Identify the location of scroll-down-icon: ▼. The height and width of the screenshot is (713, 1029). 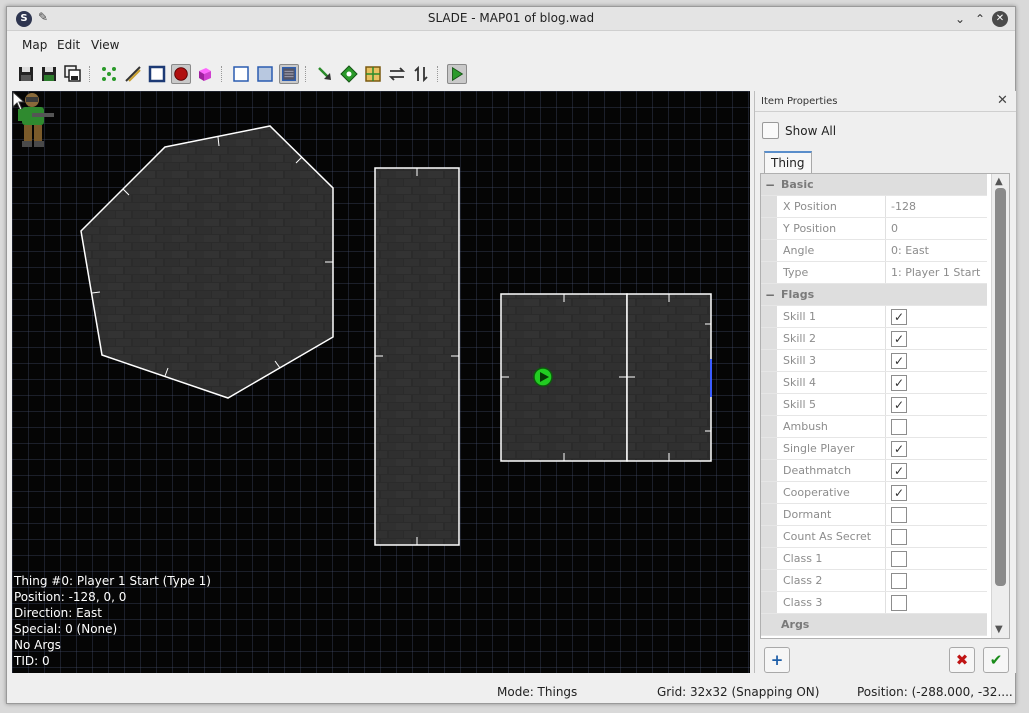
(999, 629).